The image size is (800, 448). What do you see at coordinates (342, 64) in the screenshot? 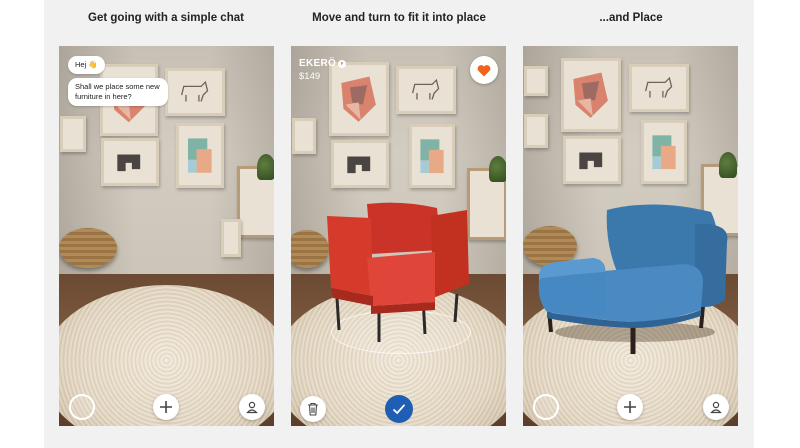
I see `info-icon: ›` at bounding box center [342, 64].